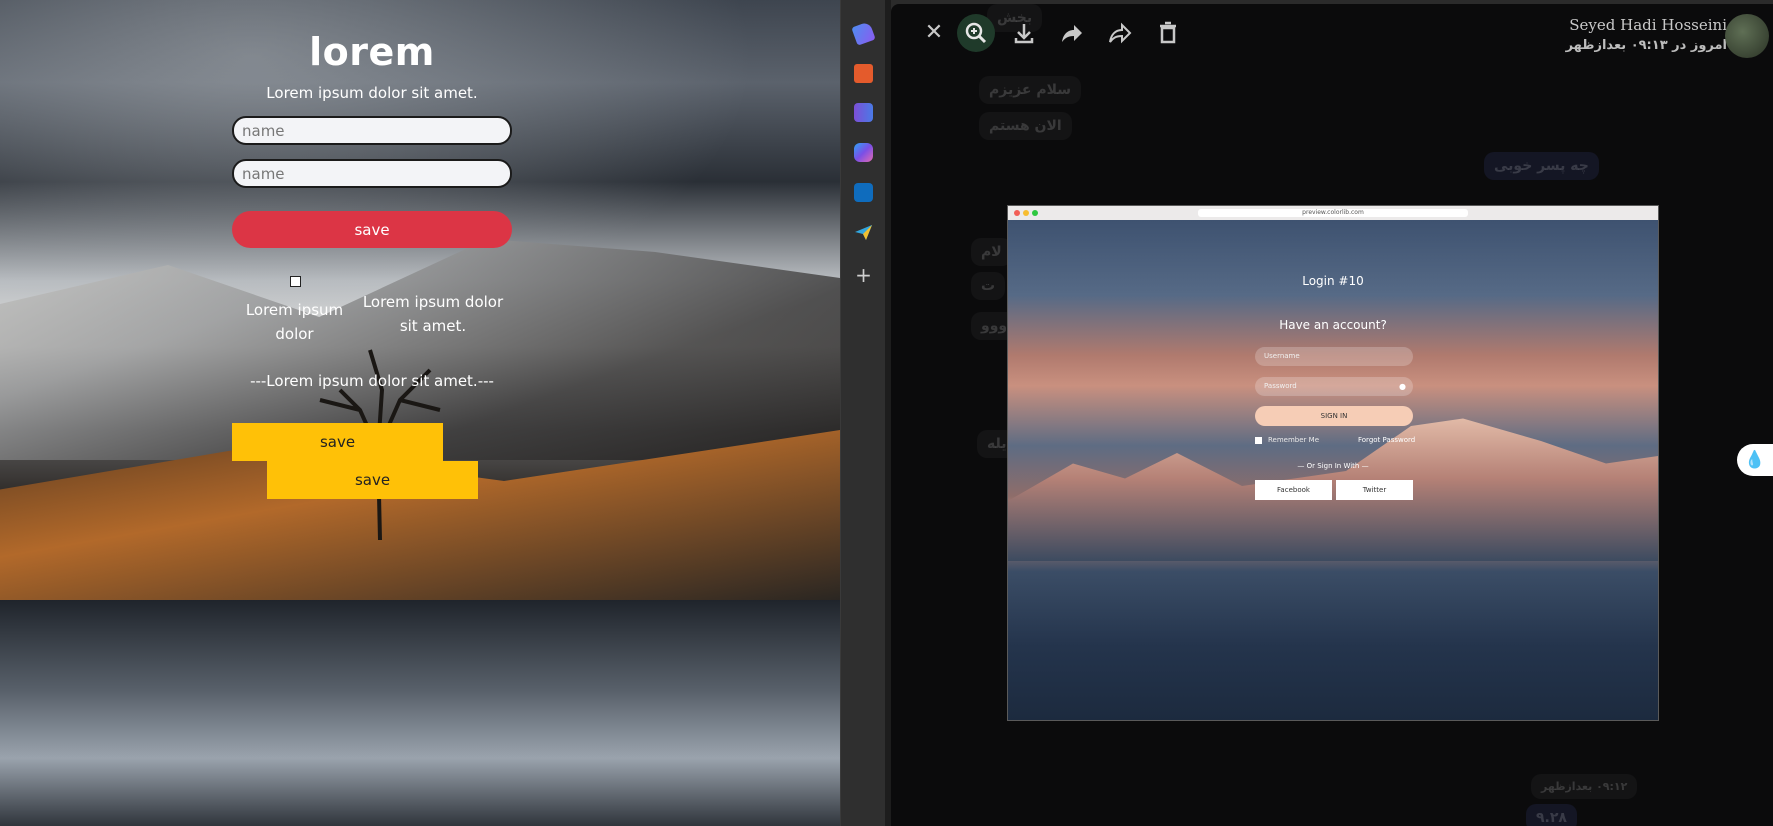  Describe the element at coordinates (1334, 386) in the screenshot. I see `password-field: Password ●` at that location.